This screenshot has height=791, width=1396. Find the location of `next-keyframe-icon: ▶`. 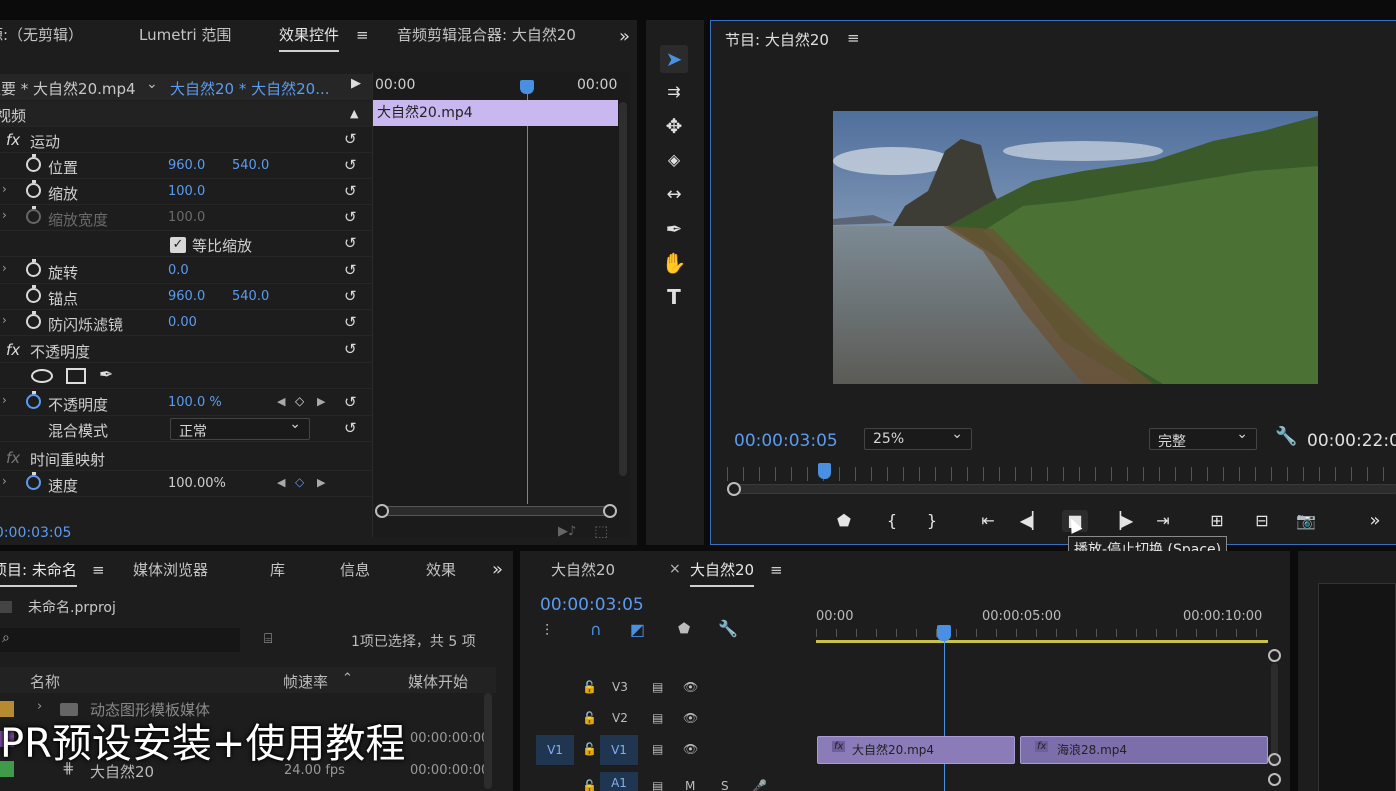

next-keyframe-icon: ▶ is located at coordinates (321, 482).